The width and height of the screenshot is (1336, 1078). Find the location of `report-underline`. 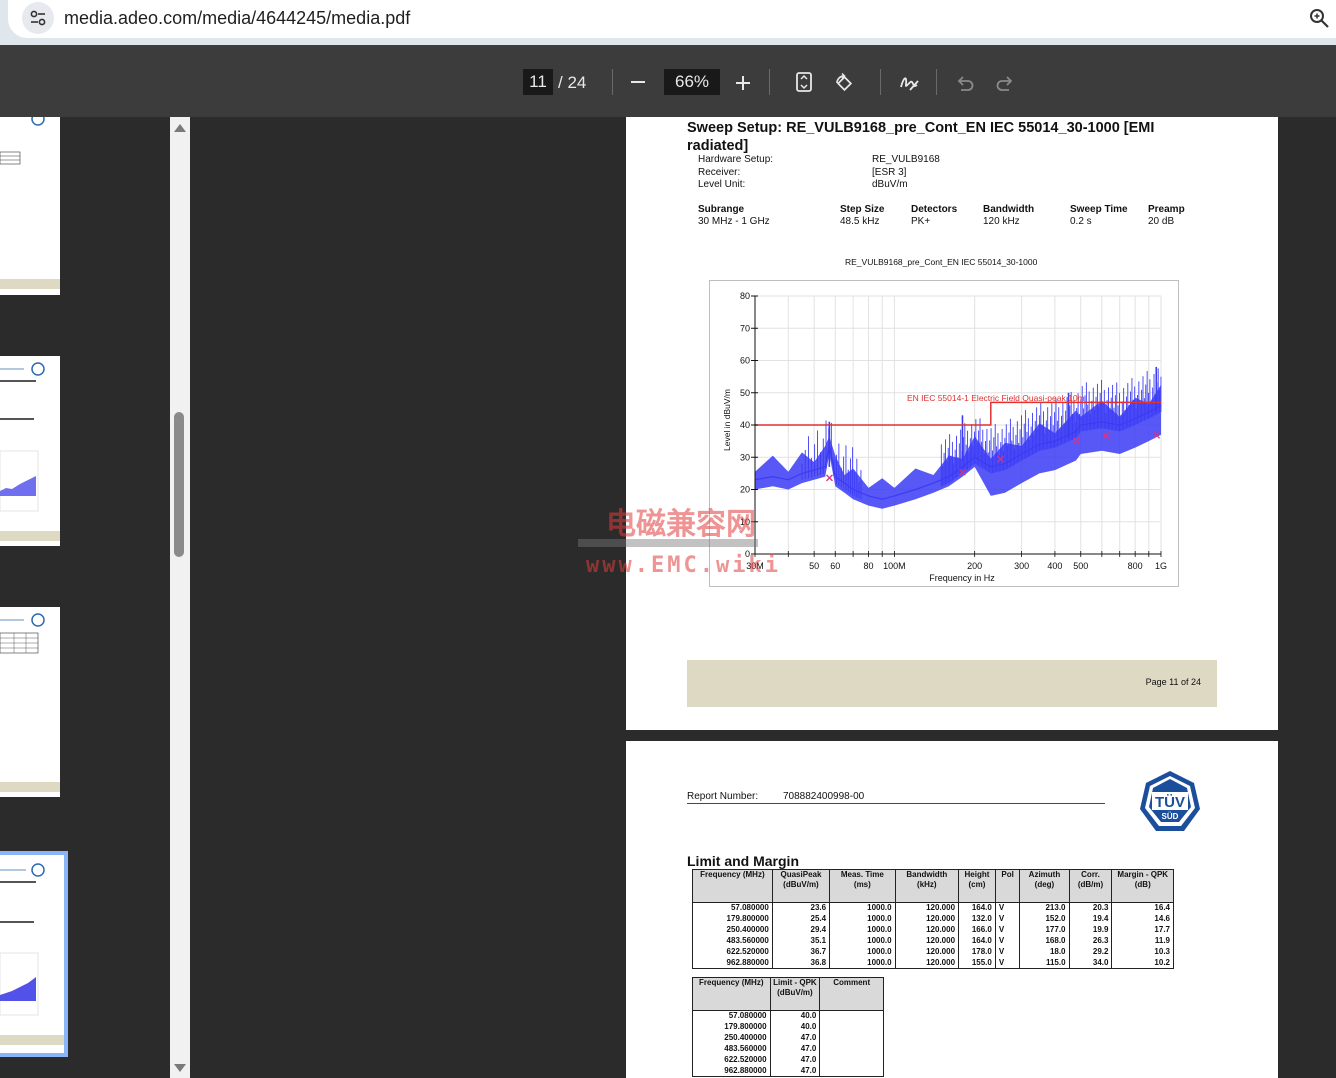

report-underline is located at coordinates (896, 803).